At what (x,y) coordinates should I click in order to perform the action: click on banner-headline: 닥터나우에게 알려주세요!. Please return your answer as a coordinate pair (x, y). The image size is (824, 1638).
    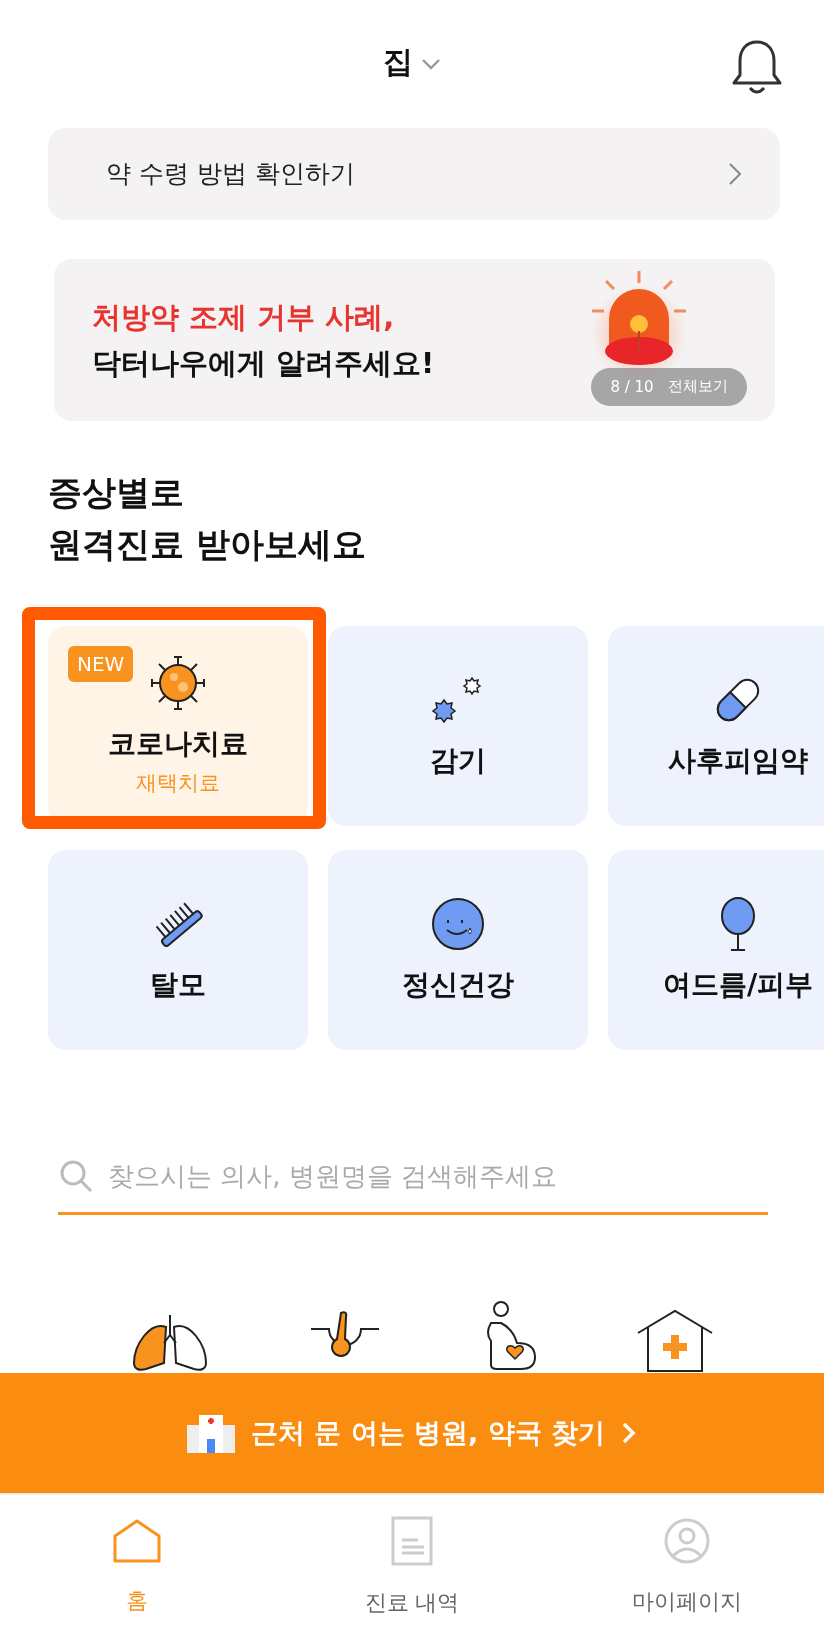
    Looking at the image, I should click on (263, 364).